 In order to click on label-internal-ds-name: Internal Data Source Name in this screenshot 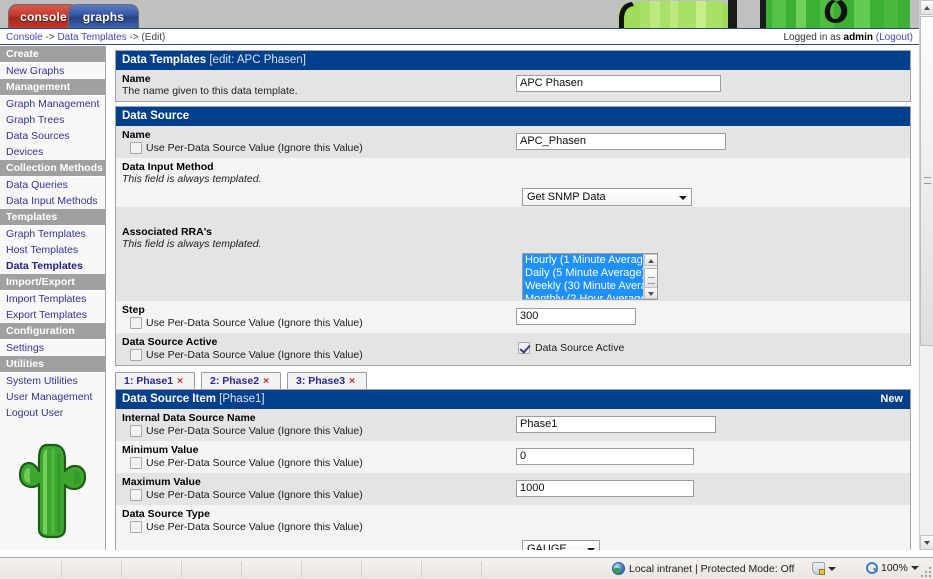, I will do `click(189, 418)`.